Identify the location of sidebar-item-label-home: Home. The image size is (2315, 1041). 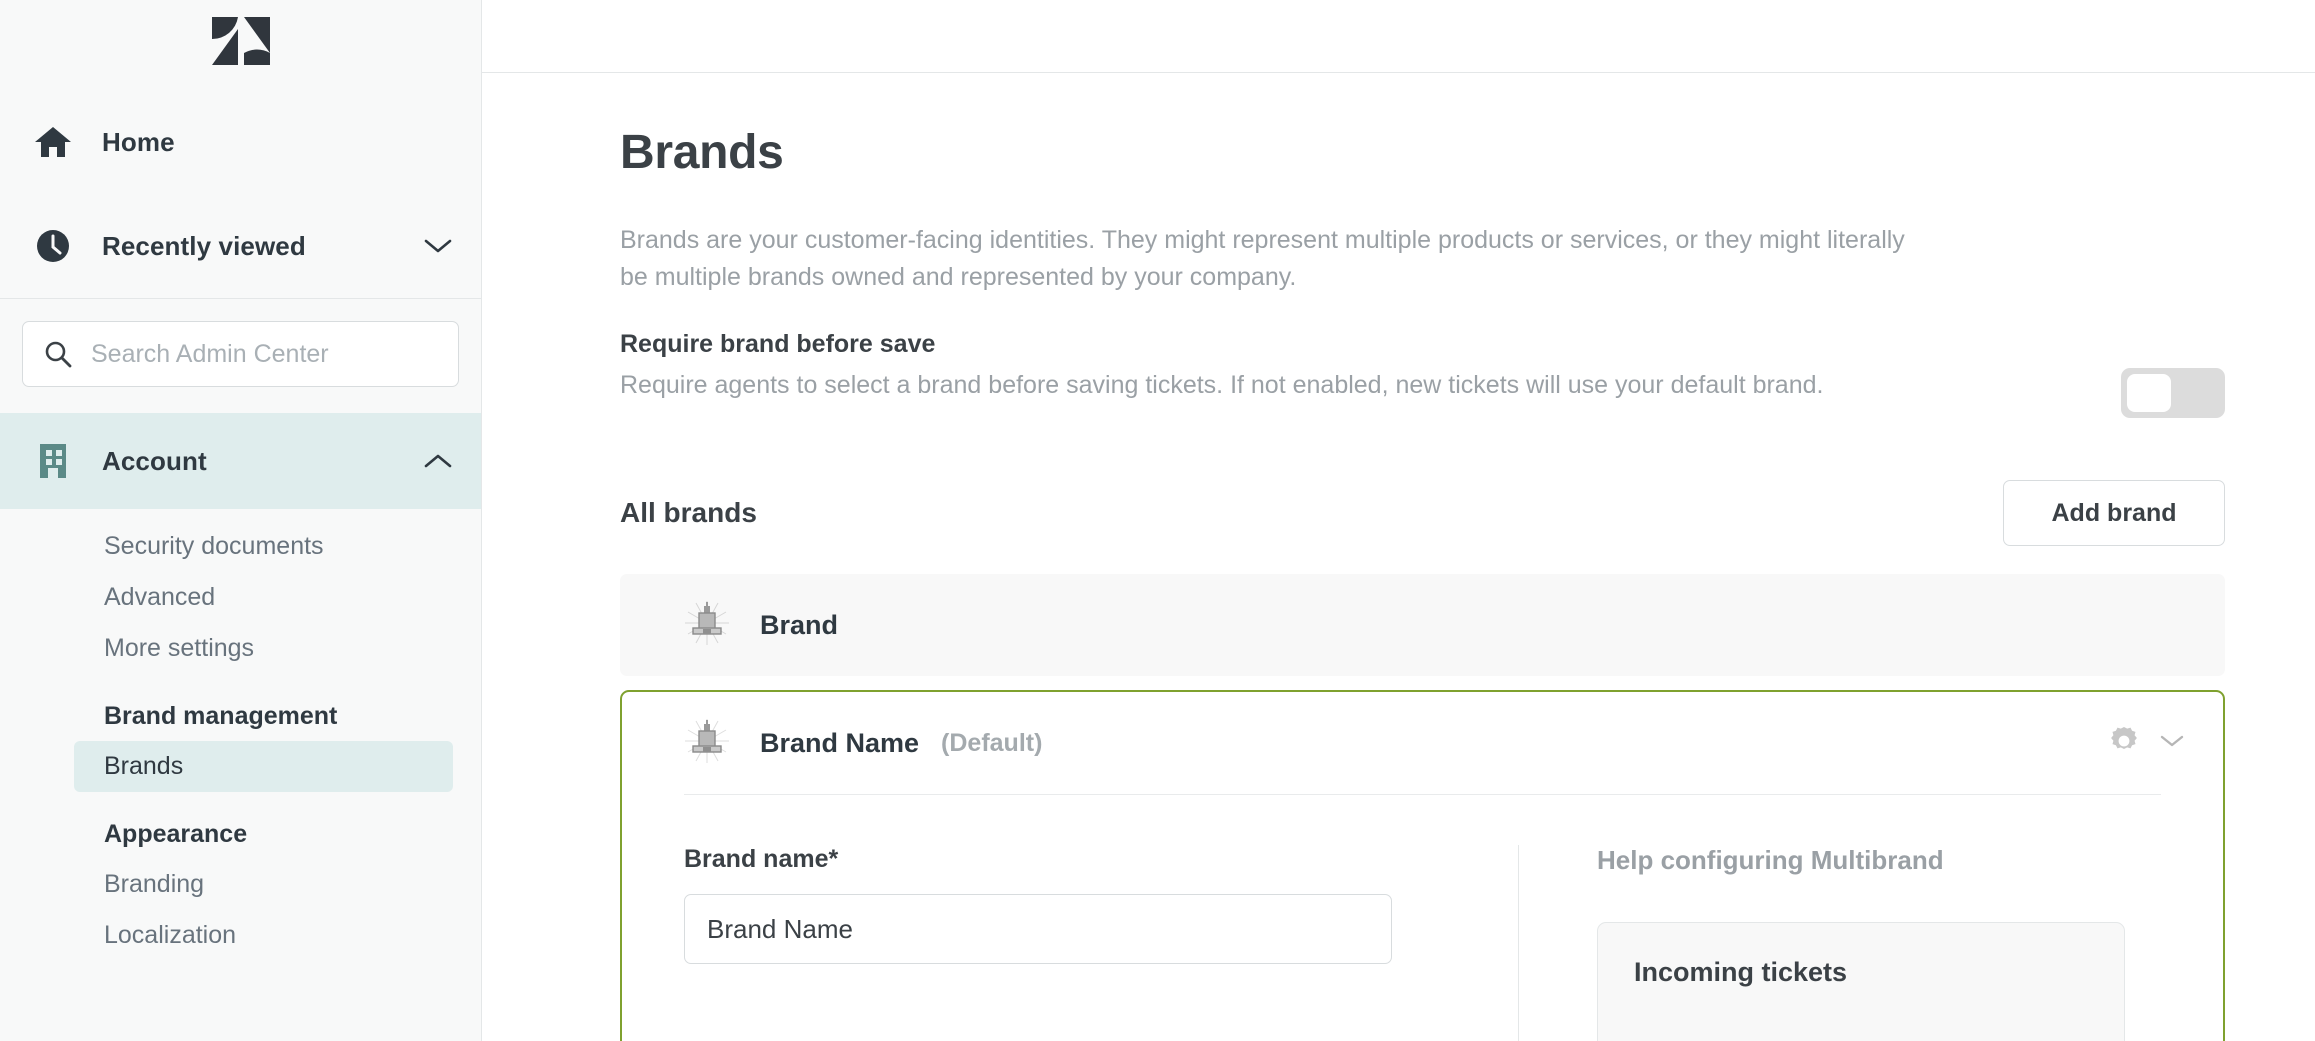
(138, 141).